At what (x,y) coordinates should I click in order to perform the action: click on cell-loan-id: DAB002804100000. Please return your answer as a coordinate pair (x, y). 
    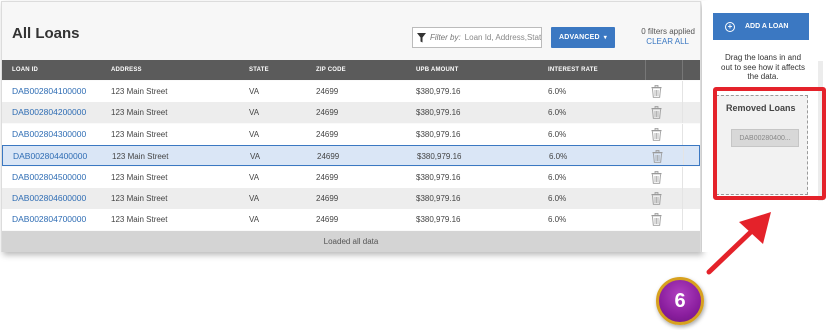
    Looking at the image, I should click on (49, 91).